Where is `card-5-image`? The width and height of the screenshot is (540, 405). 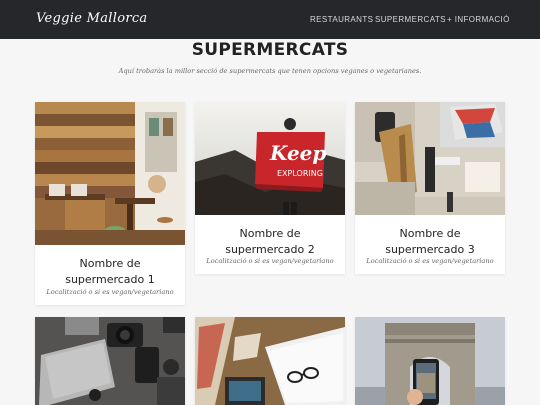 card-5-image is located at coordinates (270, 361).